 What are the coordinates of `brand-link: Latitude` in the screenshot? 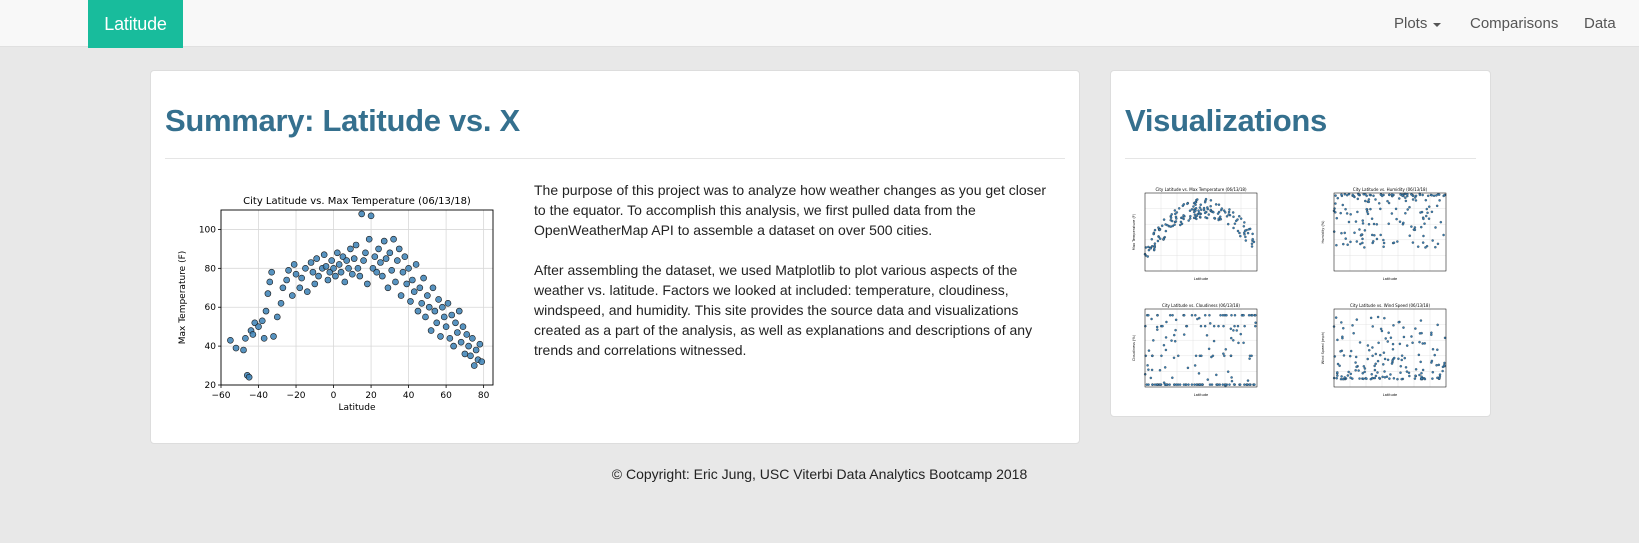 It's located at (135, 24).